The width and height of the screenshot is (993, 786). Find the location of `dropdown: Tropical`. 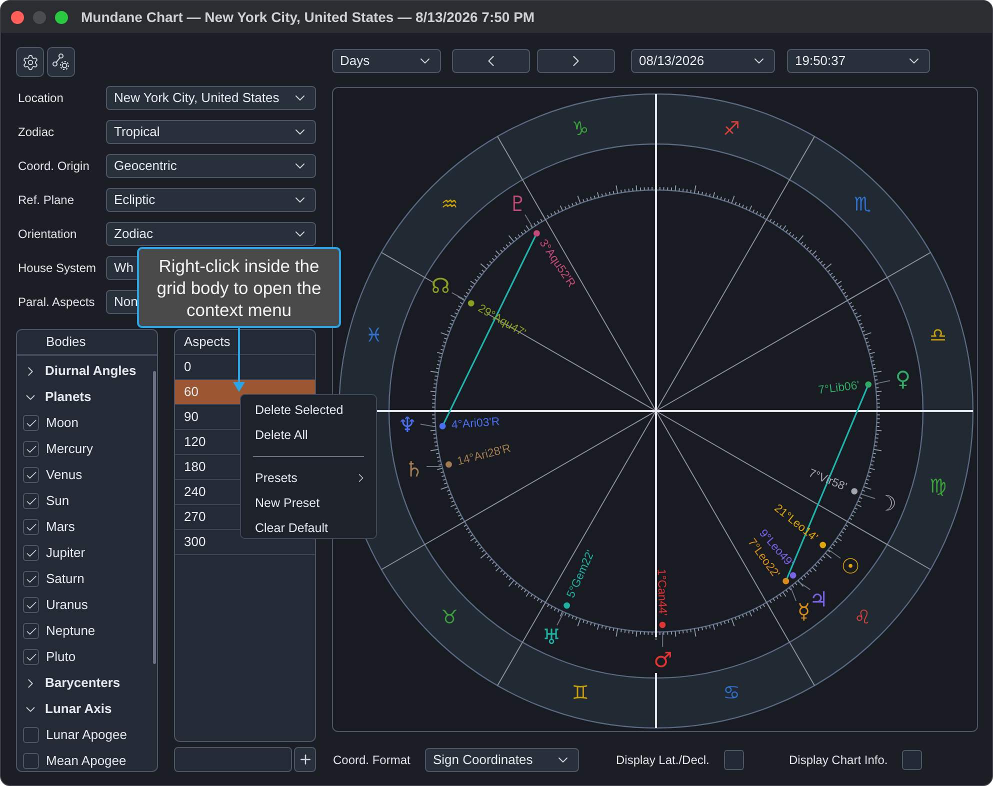

dropdown: Tropical is located at coordinates (211, 132).